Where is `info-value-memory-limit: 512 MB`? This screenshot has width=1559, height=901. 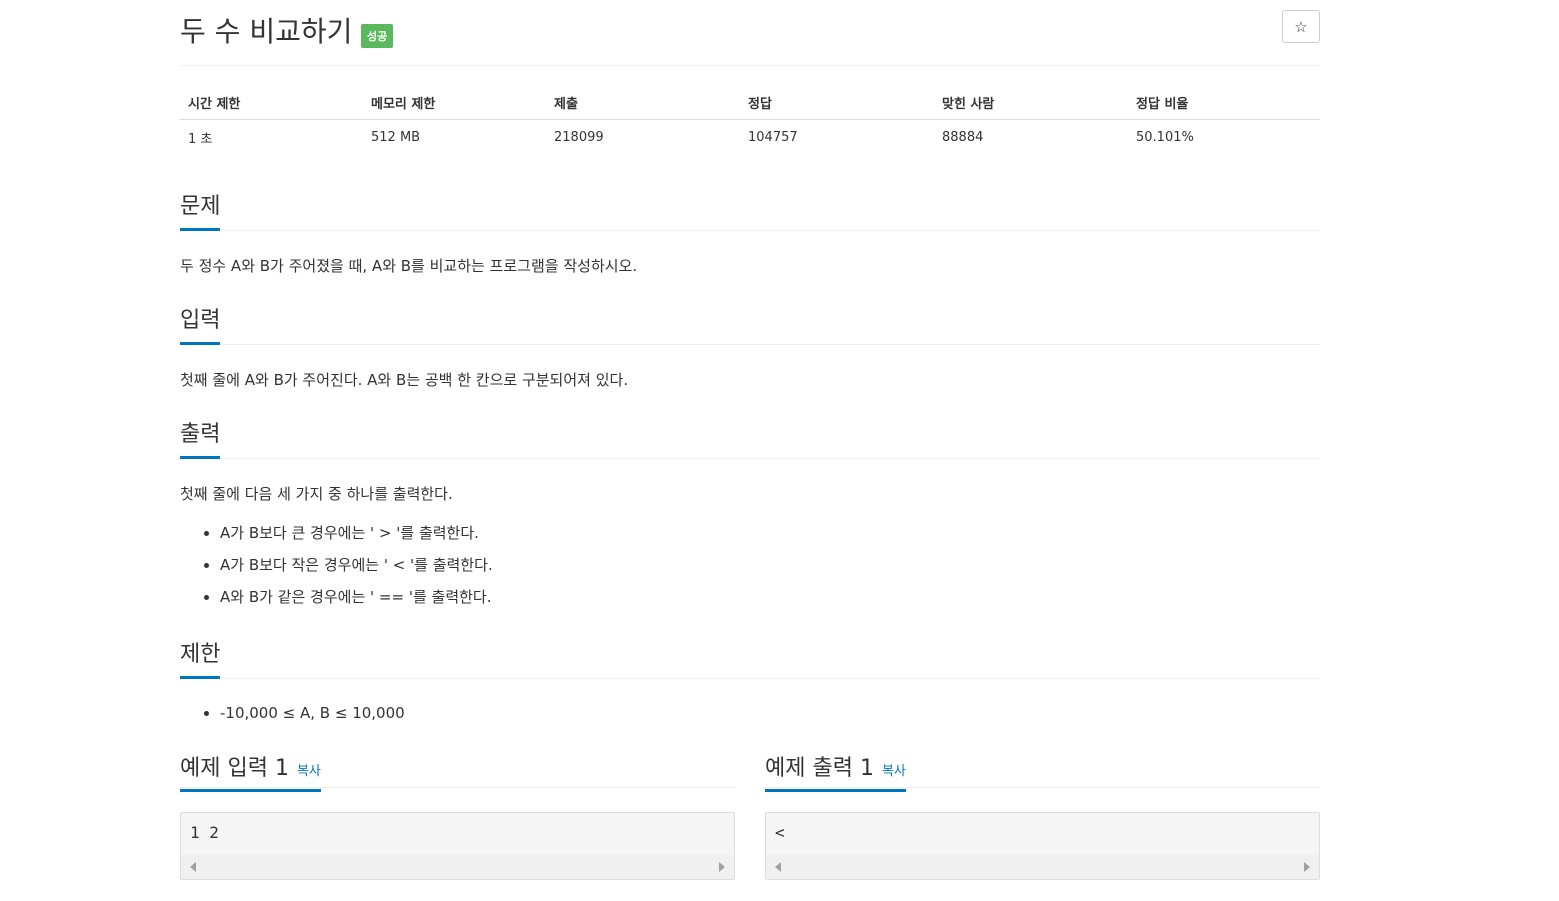
info-value-memory-limit: 512 MB is located at coordinates (396, 137).